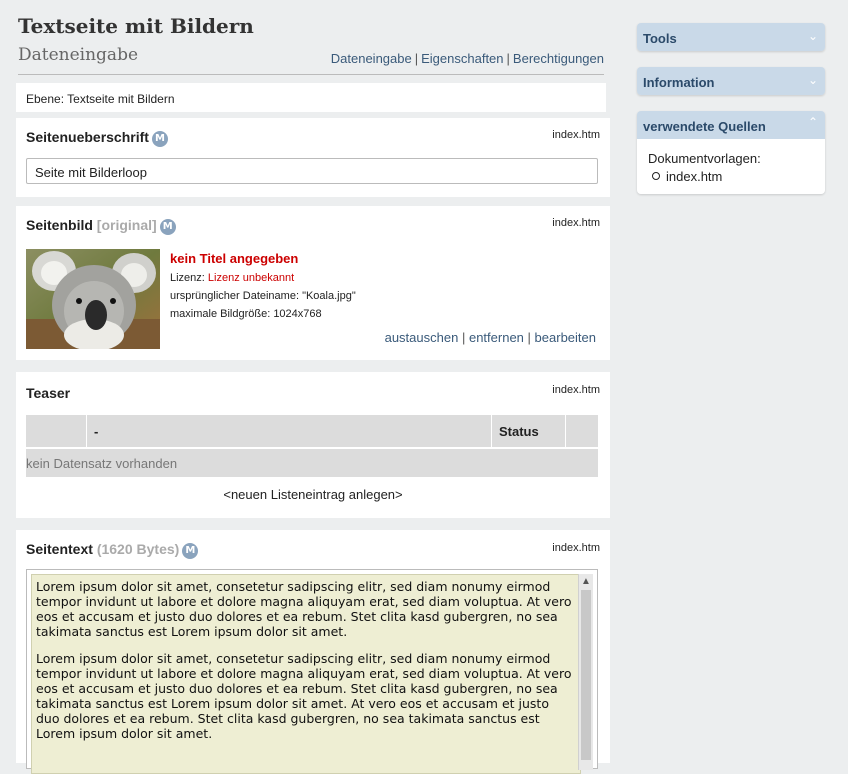  Describe the element at coordinates (565, 337) in the screenshot. I see `edit-image-link: bearbeiten` at that location.